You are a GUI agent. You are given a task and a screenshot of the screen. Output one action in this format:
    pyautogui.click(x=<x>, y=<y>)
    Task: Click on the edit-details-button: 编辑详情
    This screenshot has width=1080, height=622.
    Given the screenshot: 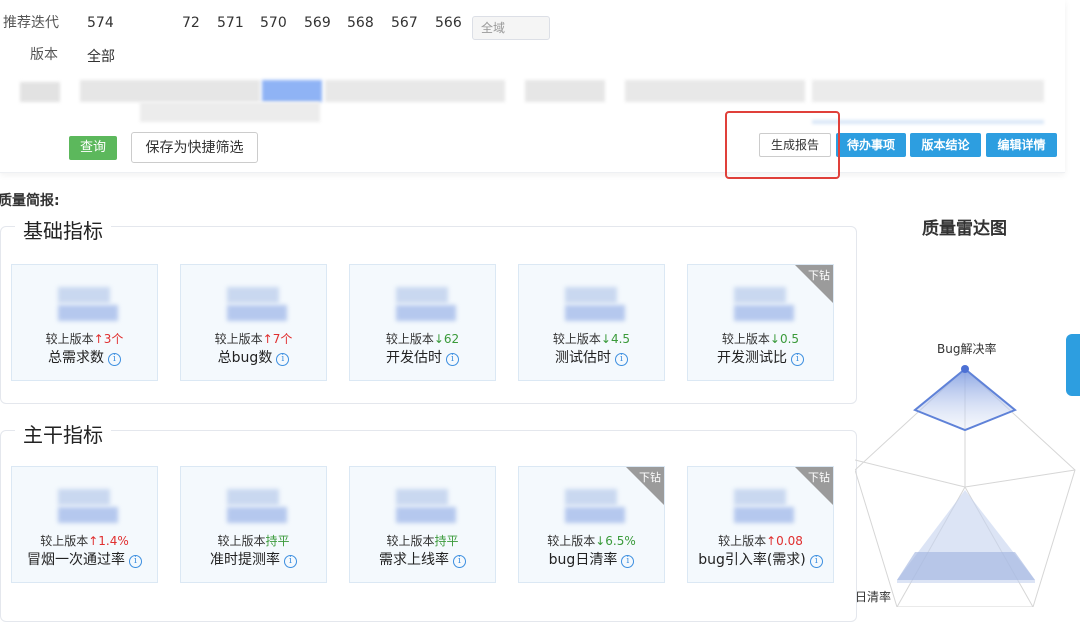 What is the action you would take?
    pyautogui.click(x=1021, y=145)
    